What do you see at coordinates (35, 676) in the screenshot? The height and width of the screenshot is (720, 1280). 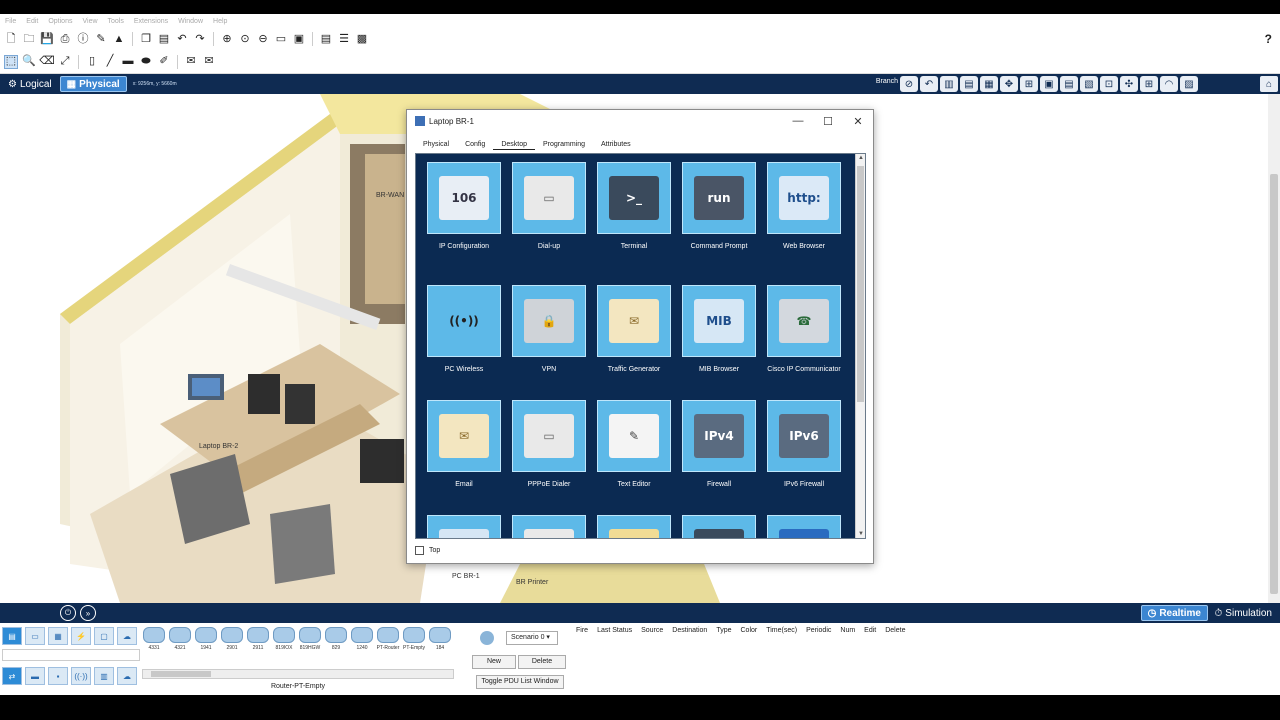 I see `switches-icon: ▬` at bounding box center [35, 676].